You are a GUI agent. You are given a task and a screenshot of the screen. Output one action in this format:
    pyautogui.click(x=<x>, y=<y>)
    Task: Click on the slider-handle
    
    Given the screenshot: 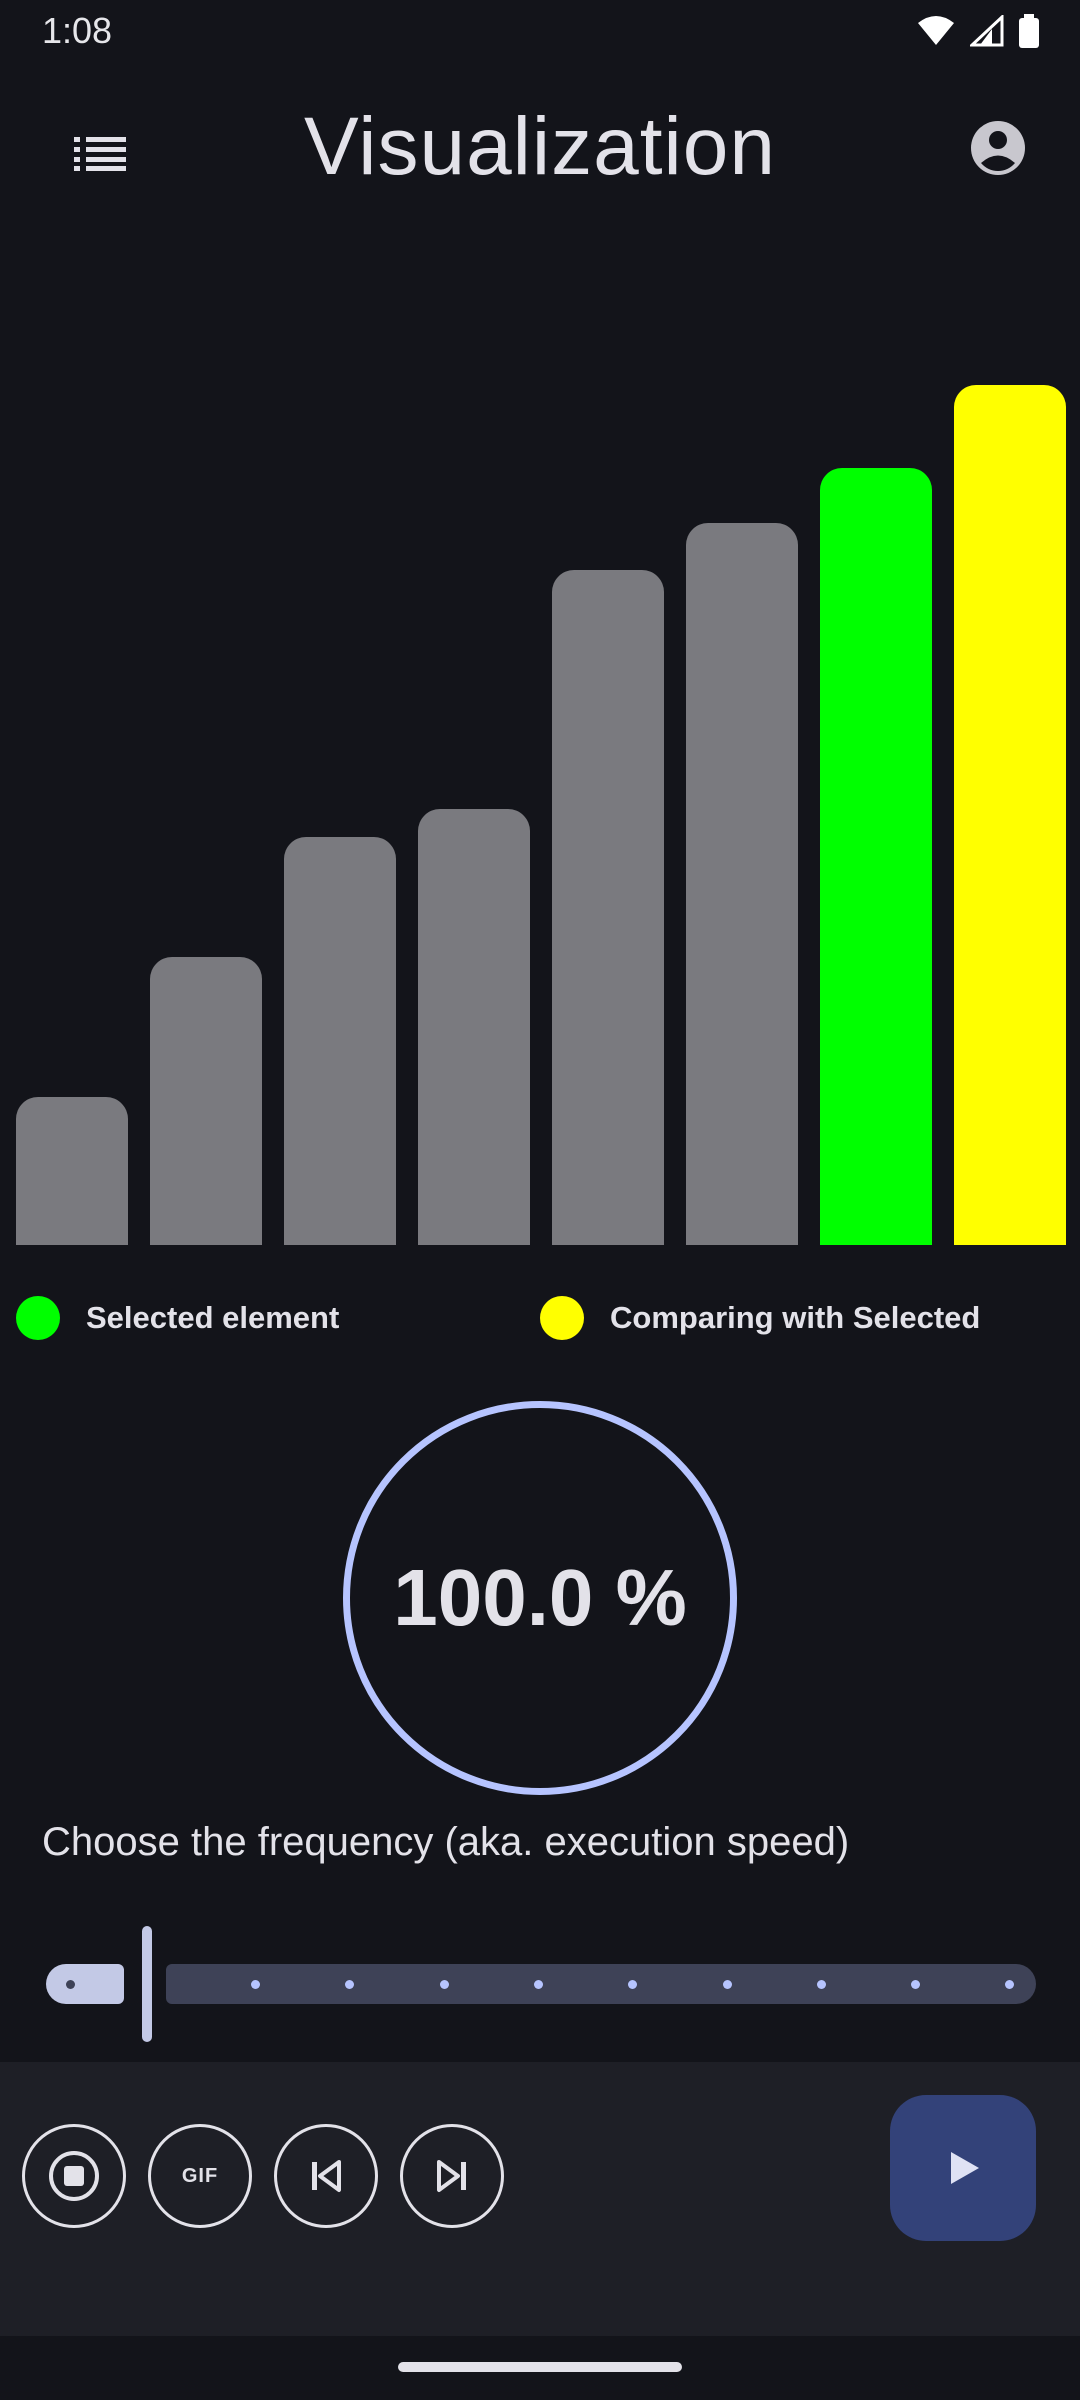 What is the action you would take?
    pyautogui.click(x=147, y=1984)
    